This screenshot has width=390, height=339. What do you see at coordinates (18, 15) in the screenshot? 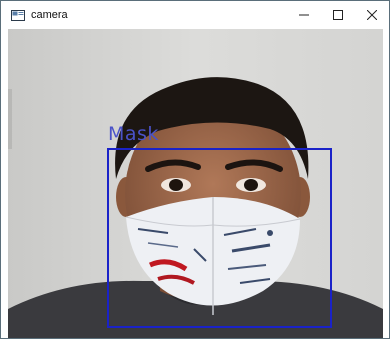
I see `app-window-icon` at bounding box center [18, 15].